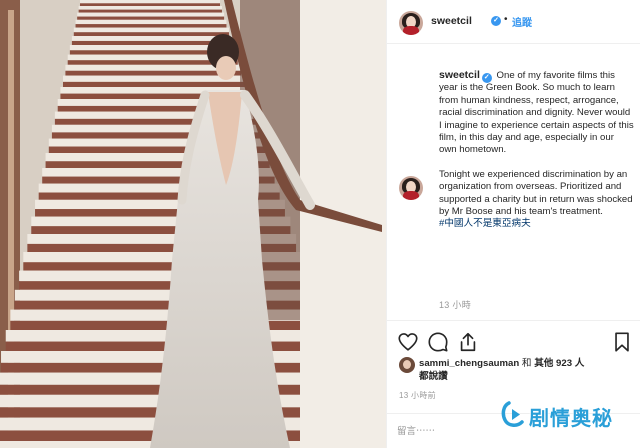  I want to click on caption-username: sweetcil, so click(459, 75).